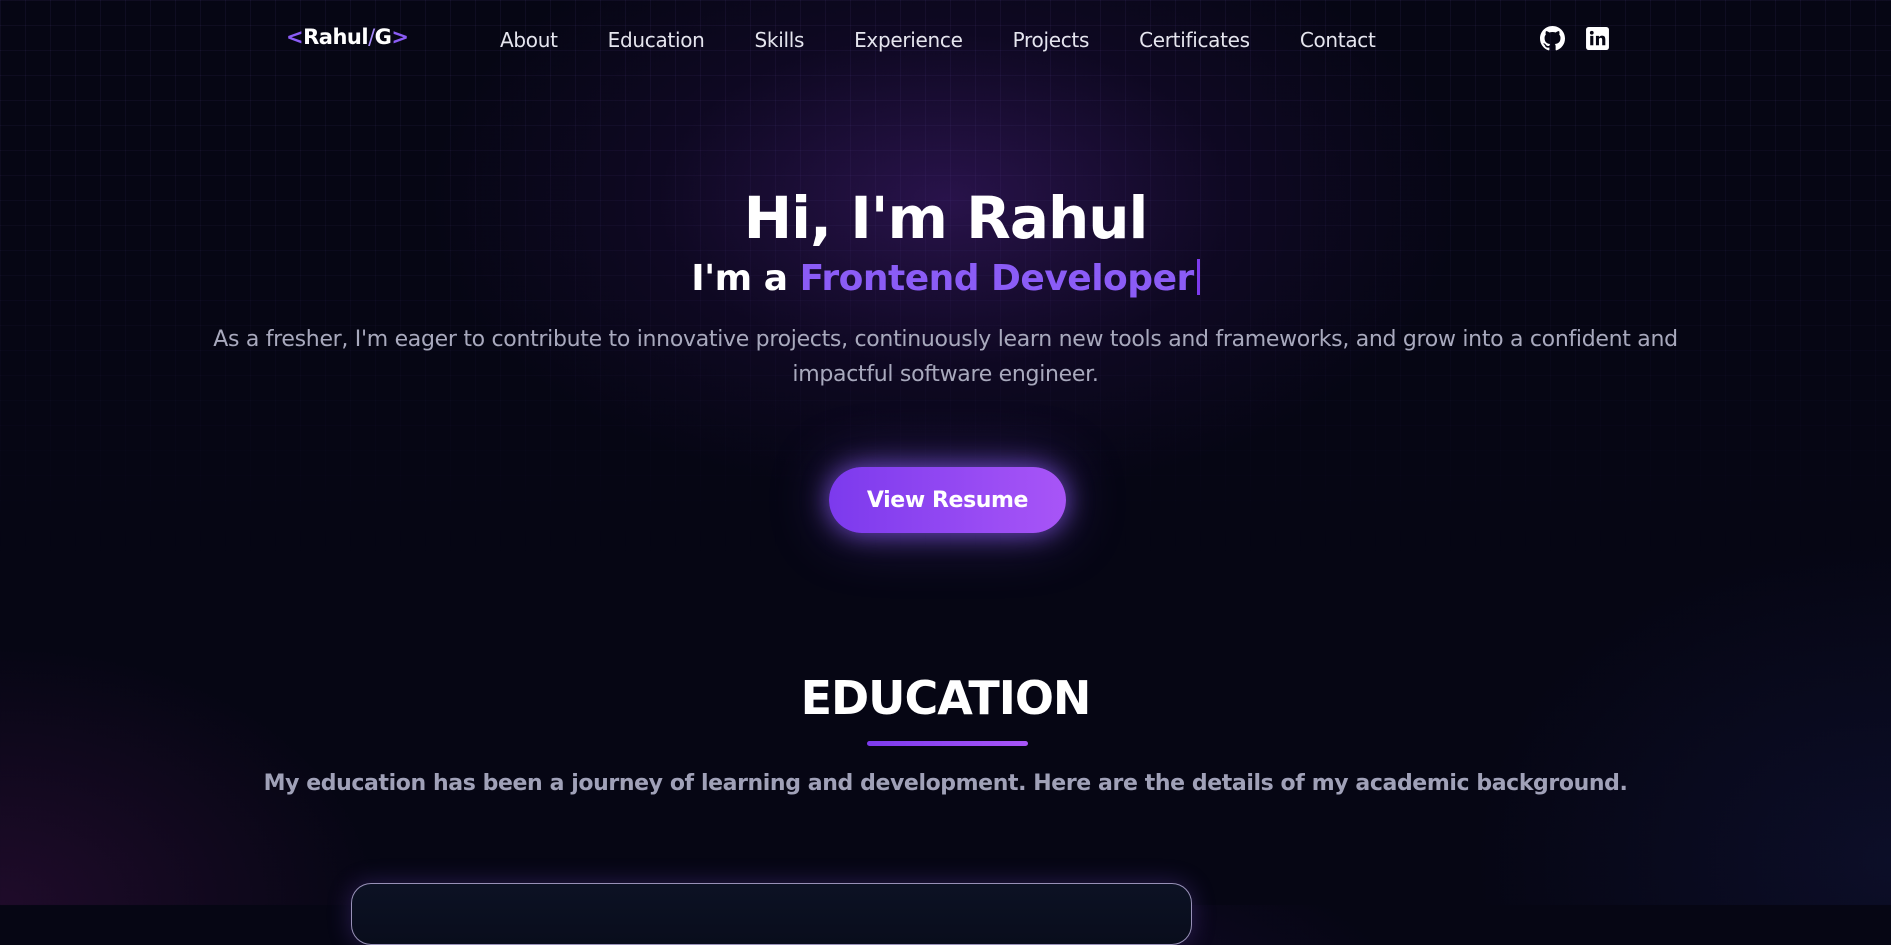 The image size is (1891, 945). What do you see at coordinates (947, 743) in the screenshot?
I see `education-title-underline` at bounding box center [947, 743].